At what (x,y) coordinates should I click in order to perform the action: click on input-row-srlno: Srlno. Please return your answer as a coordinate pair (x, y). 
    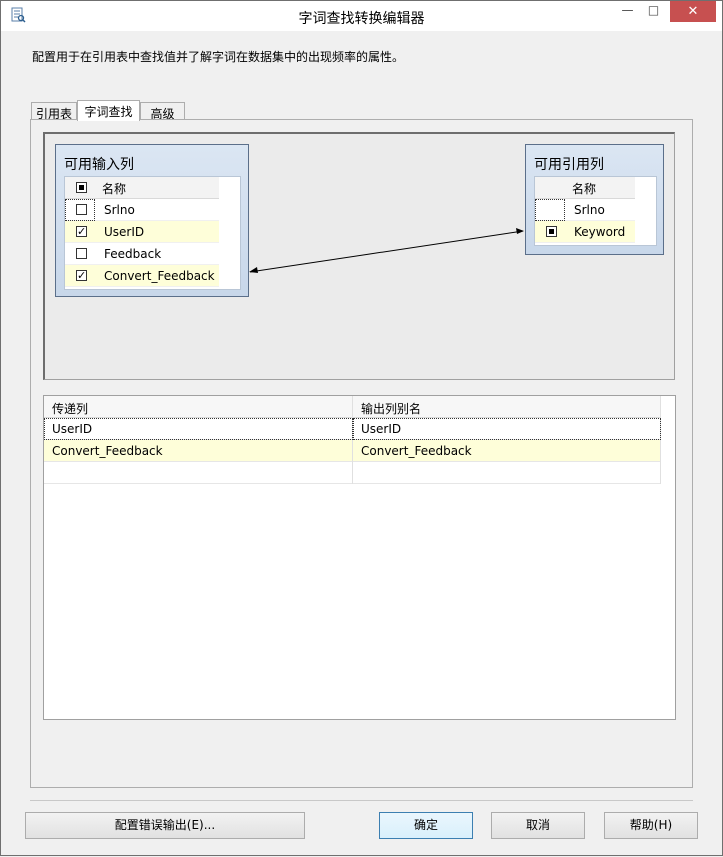
    Looking at the image, I should click on (142, 210).